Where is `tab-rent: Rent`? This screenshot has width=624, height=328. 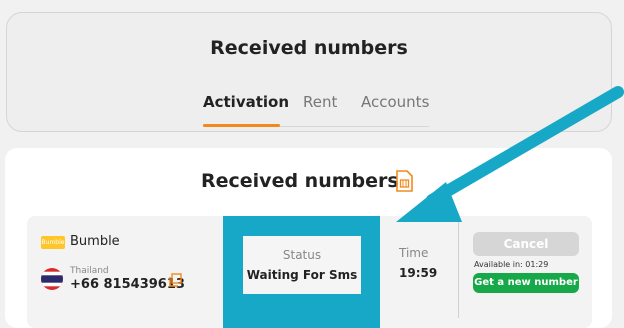
tab-rent: Rent is located at coordinates (320, 102).